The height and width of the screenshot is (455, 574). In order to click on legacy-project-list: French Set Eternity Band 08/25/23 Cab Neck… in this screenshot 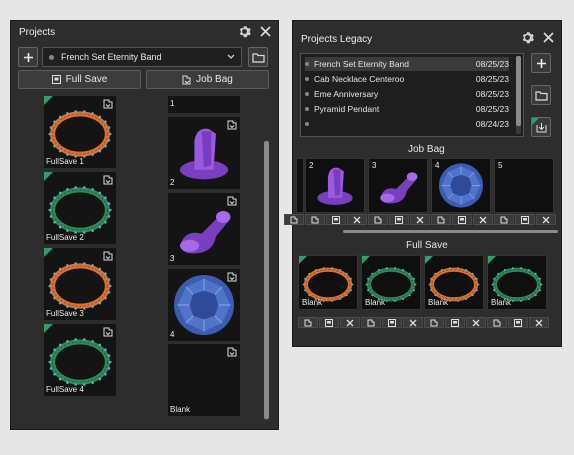, I will do `click(412, 95)`.